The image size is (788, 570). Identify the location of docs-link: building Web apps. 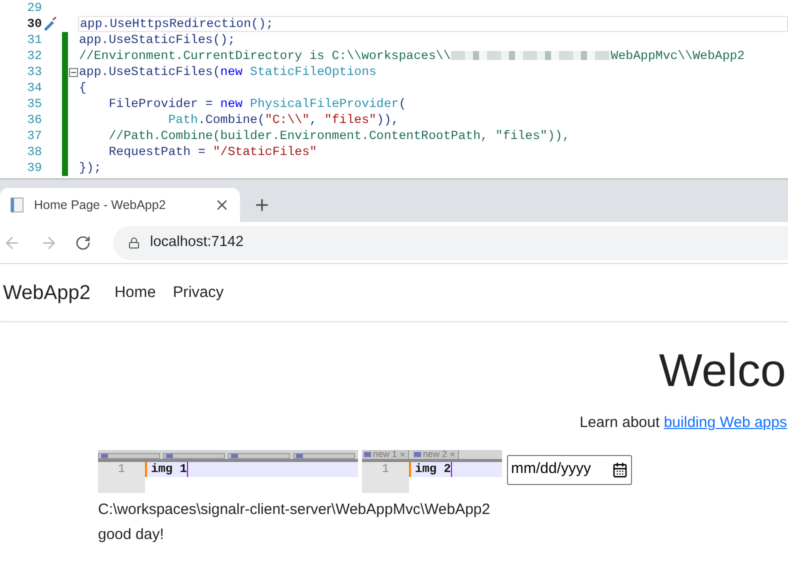
(725, 422).